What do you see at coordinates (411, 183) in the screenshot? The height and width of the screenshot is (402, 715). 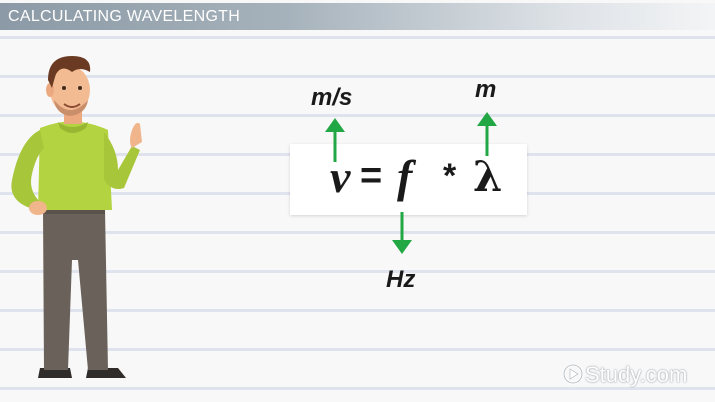 I see `unit-arrows` at bounding box center [411, 183].